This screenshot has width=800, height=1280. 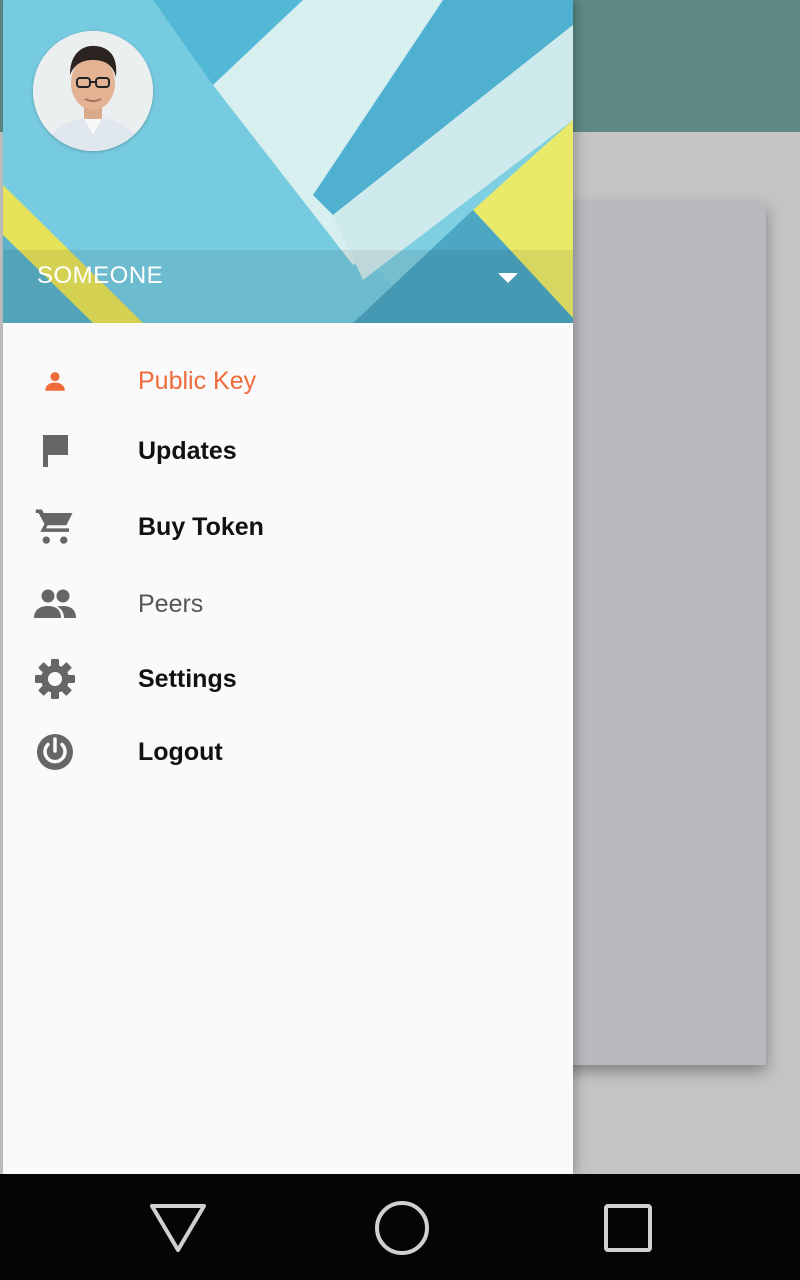 What do you see at coordinates (288, 451) in the screenshot?
I see `menu-item-updates: Updates` at bounding box center [288, 451].